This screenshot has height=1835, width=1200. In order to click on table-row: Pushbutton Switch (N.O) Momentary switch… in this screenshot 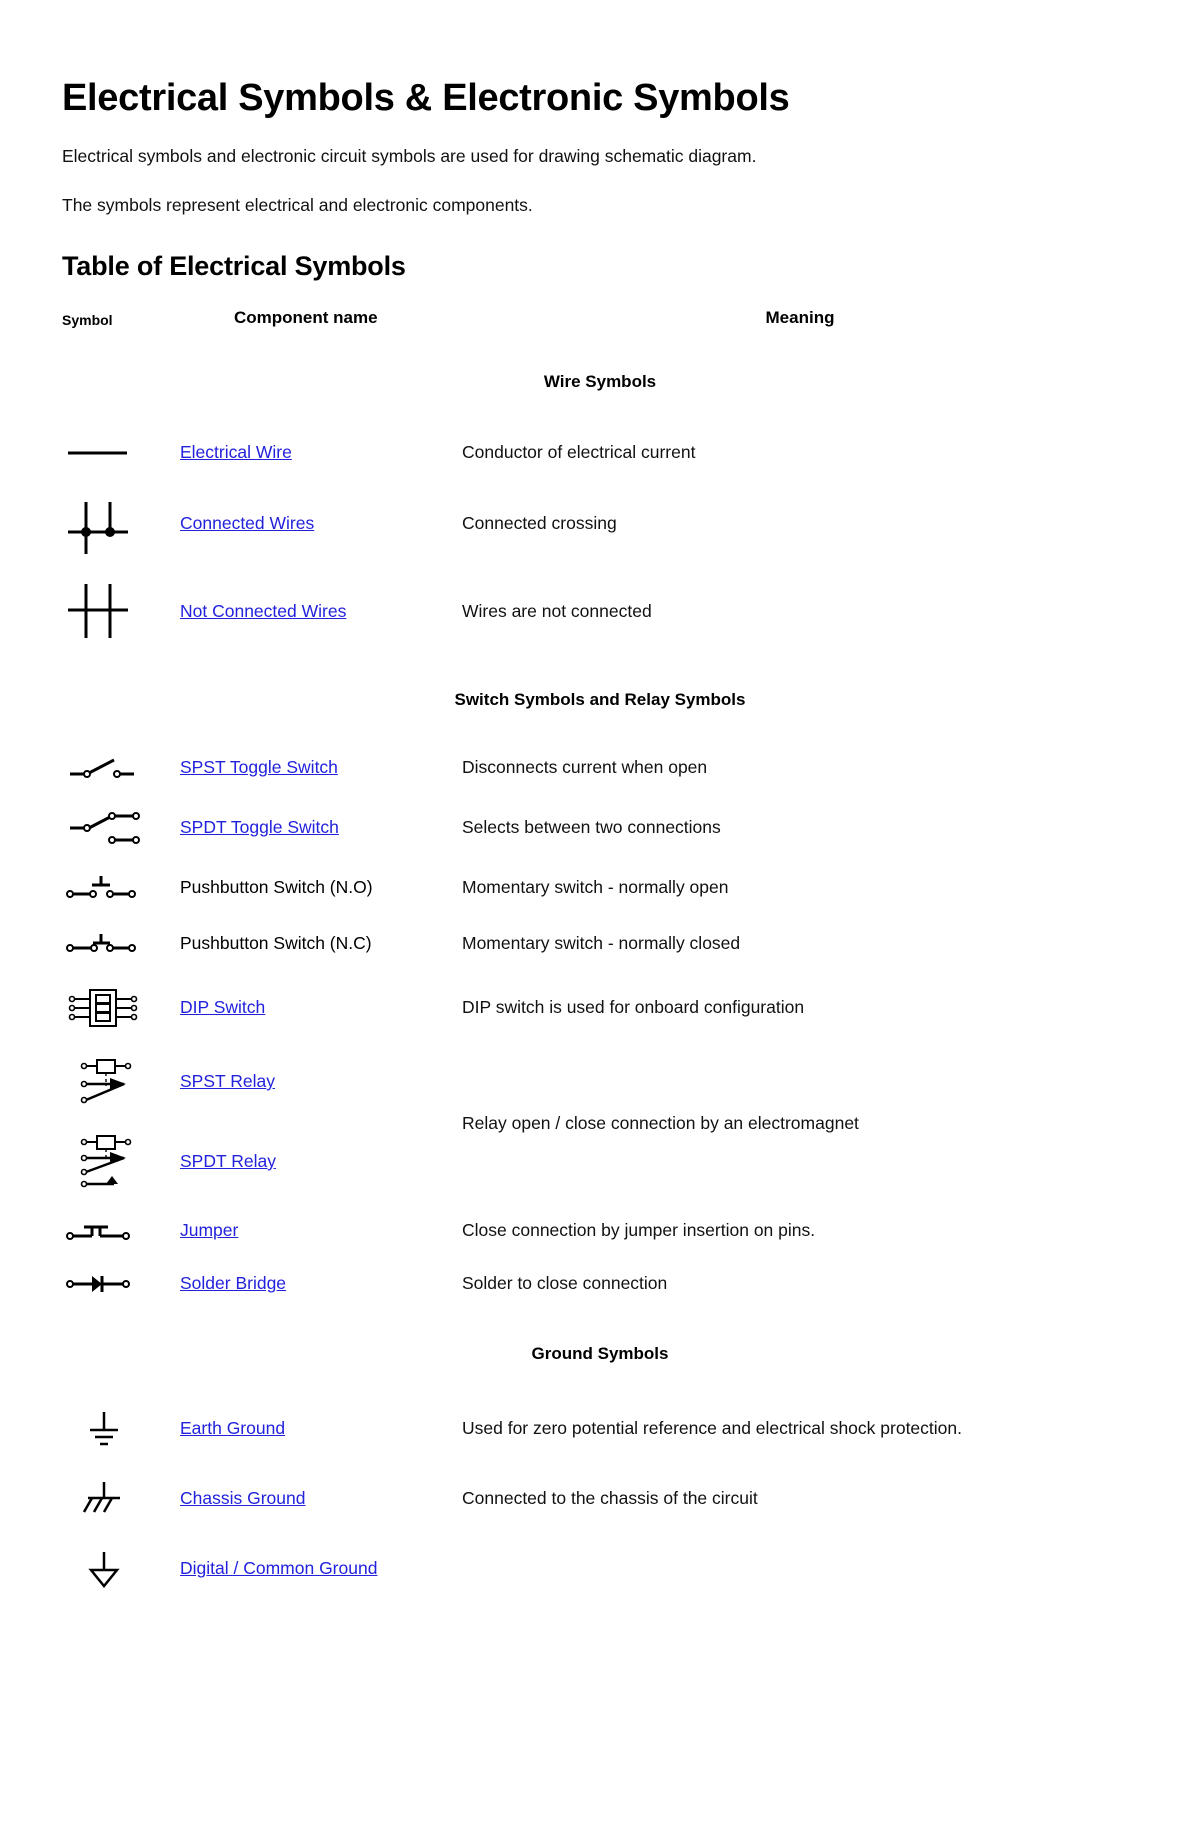, I will do `click(600, 888)`.